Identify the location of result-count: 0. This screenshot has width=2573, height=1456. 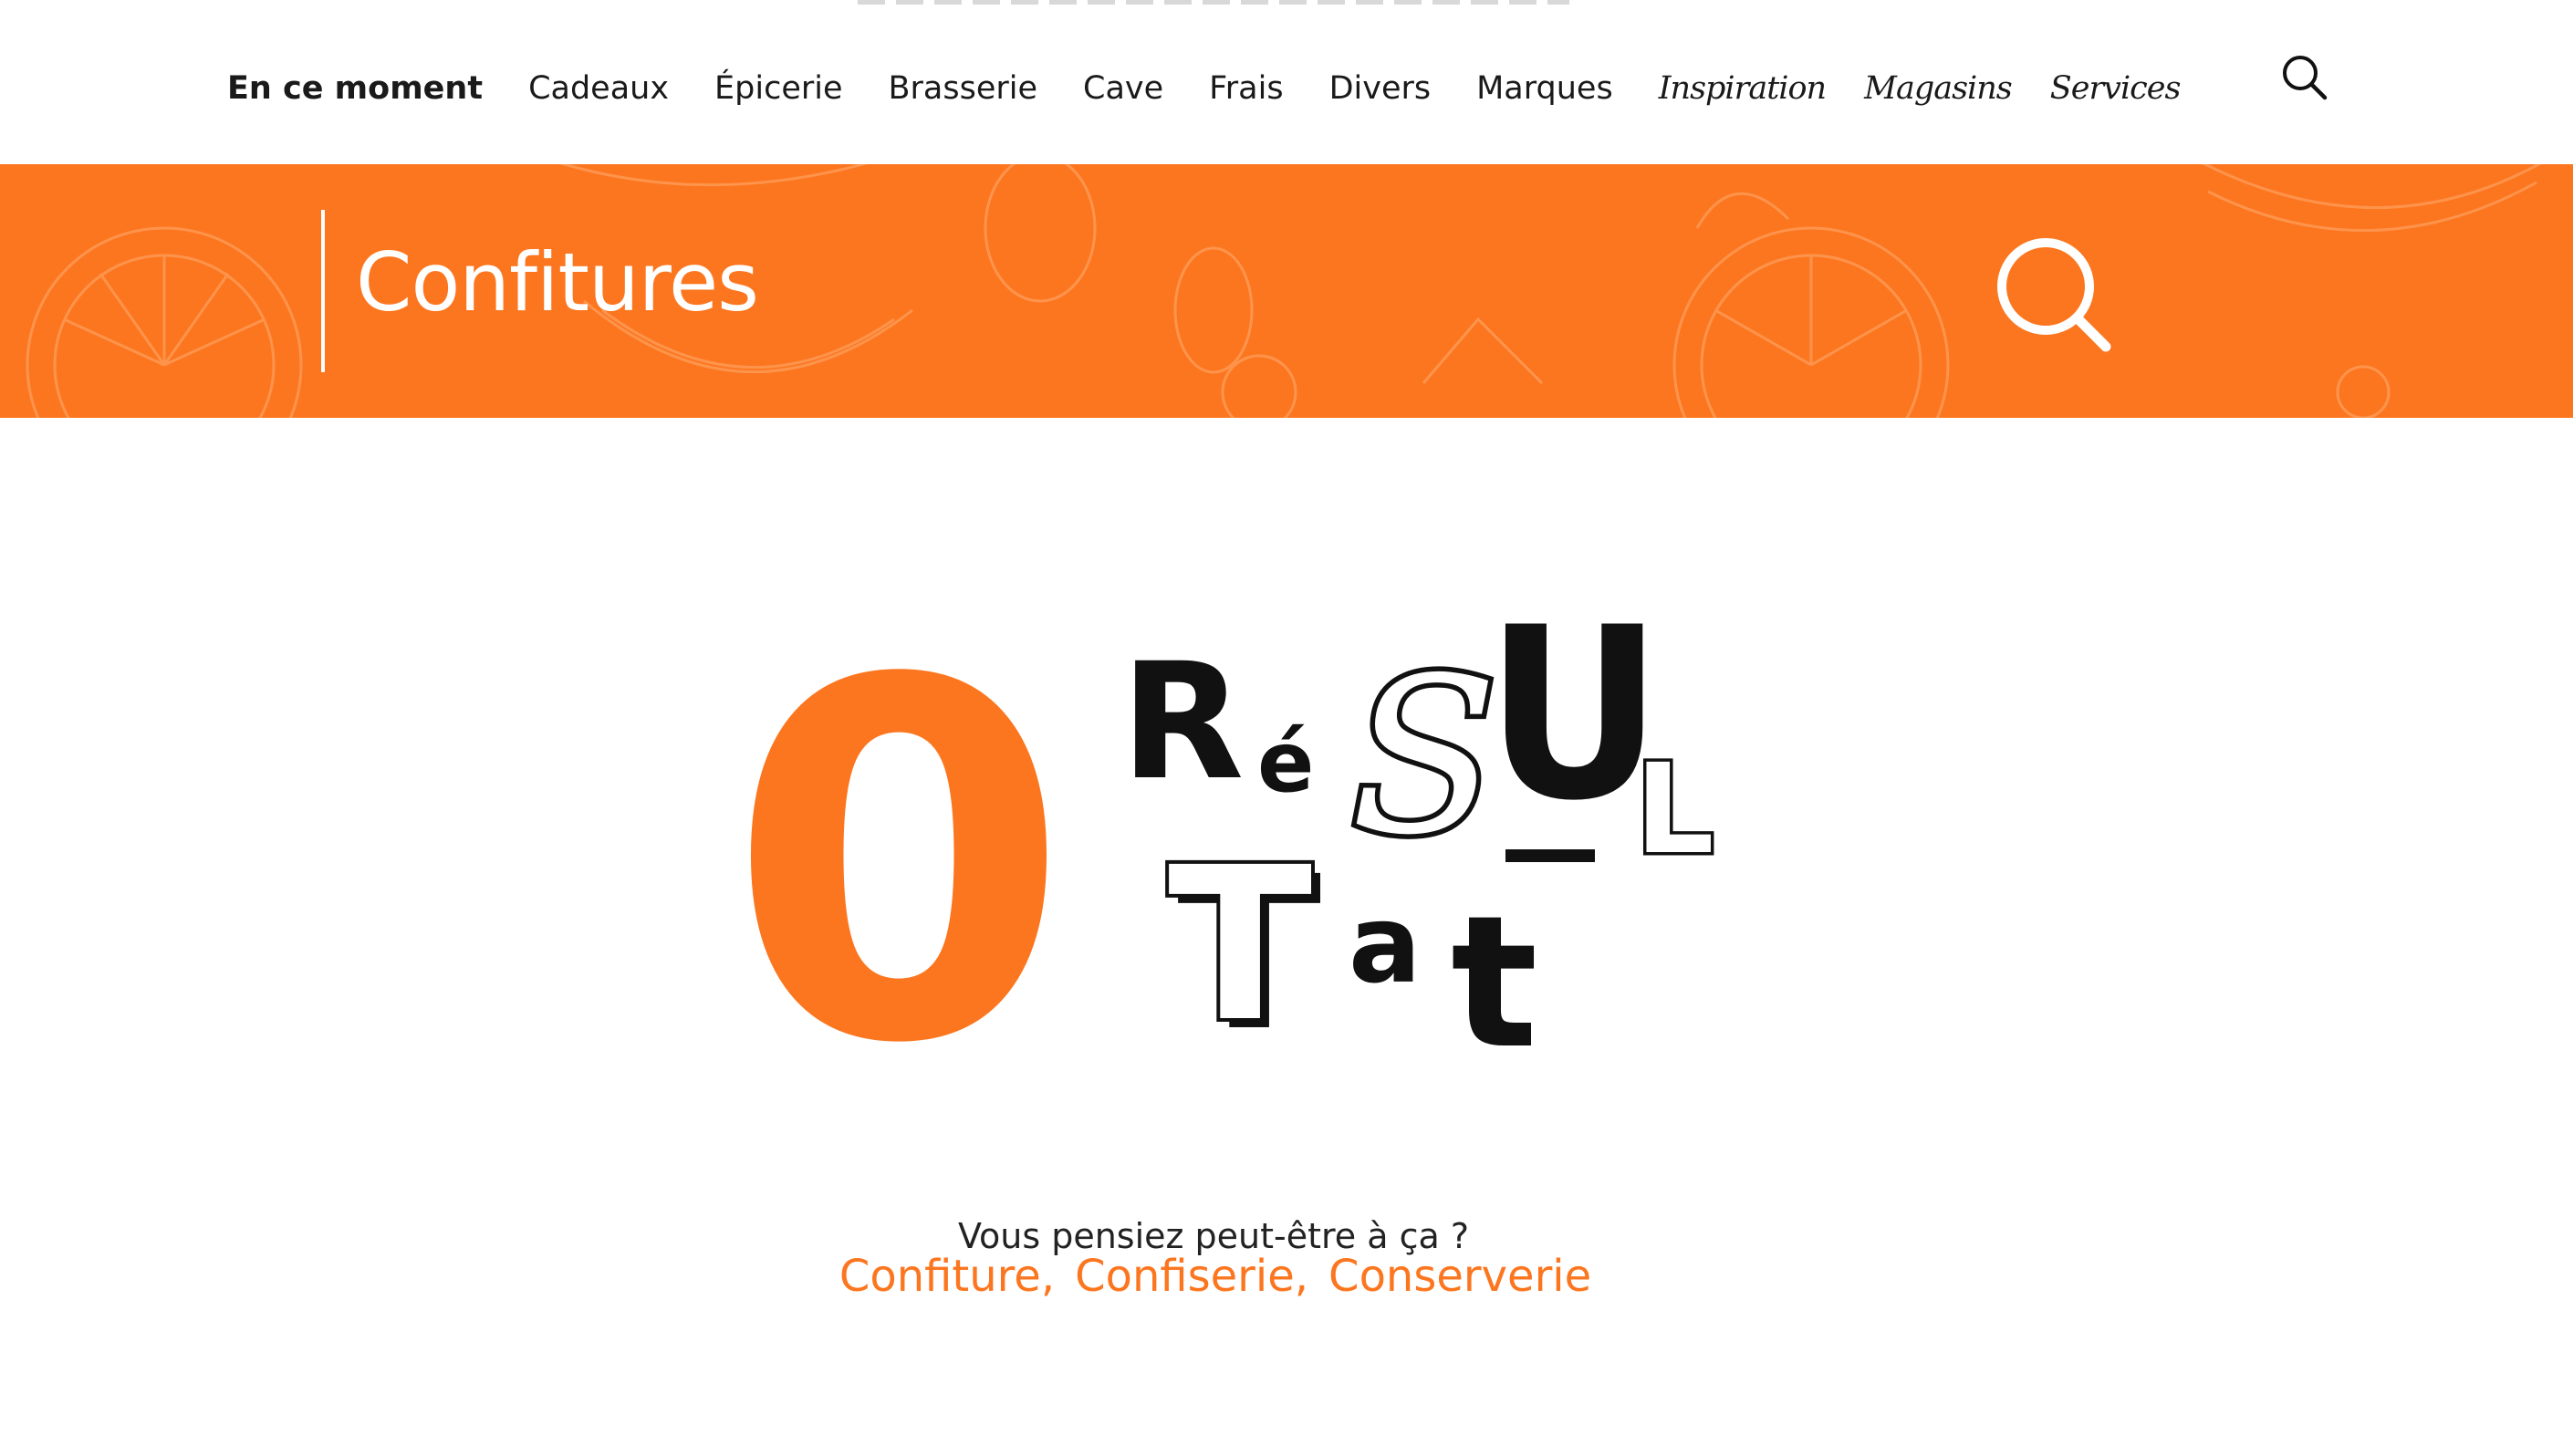
(898, 864).